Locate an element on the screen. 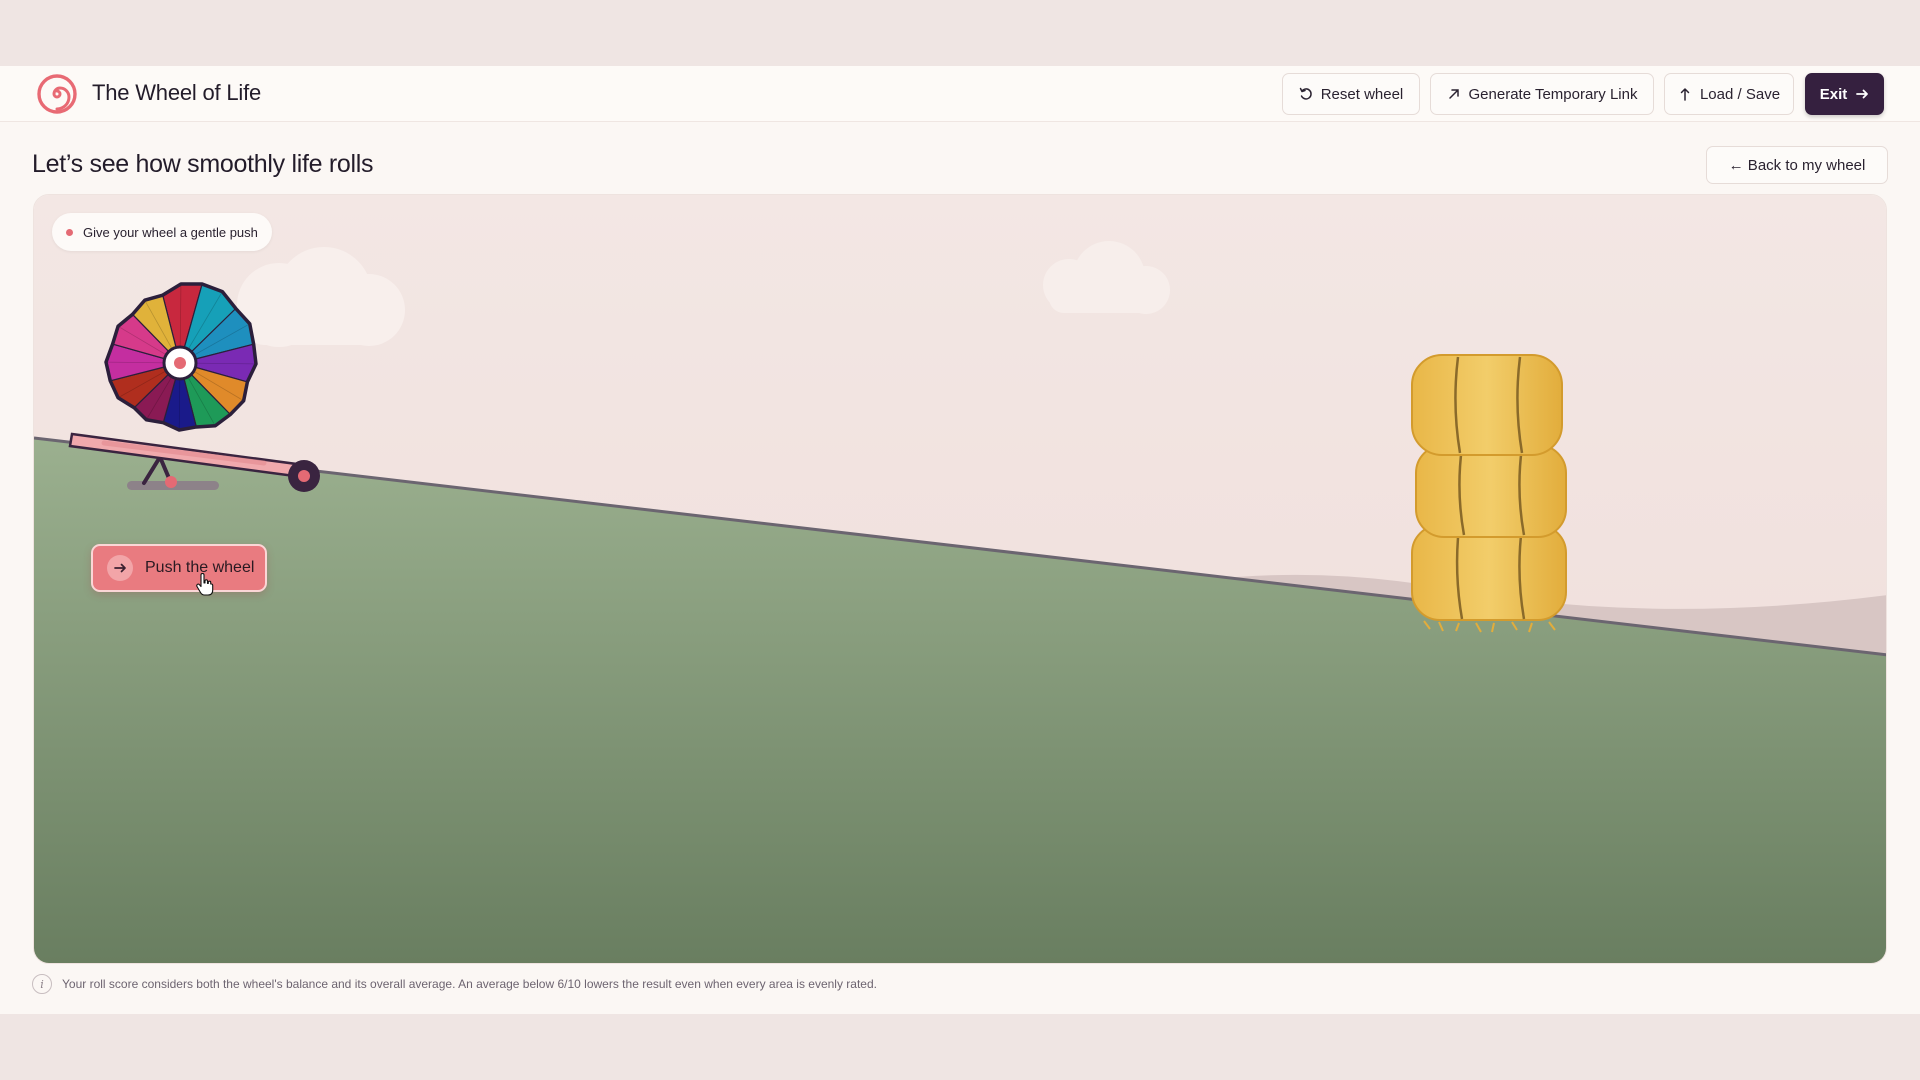  hay-bale-middle is located at coordinates (1491, 491).